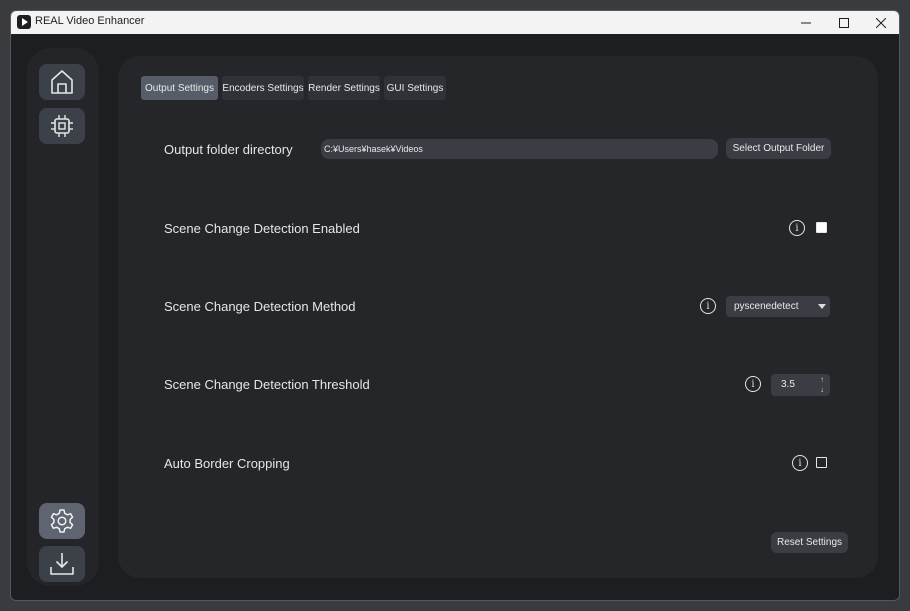 The width and height of the screenshot is (910, 611). I want to click on output-folder-input: C:¥Users¥hasek¥Videos, so click(519, 149).